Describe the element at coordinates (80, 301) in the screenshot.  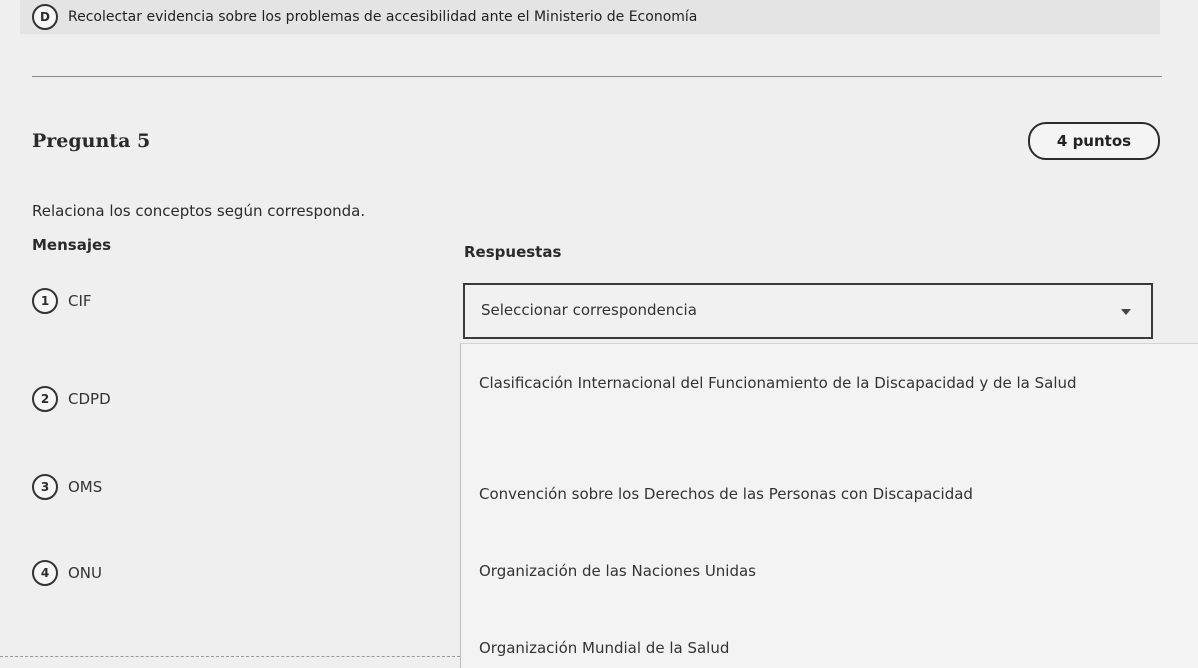
I see `message-label: CIF` at that location.